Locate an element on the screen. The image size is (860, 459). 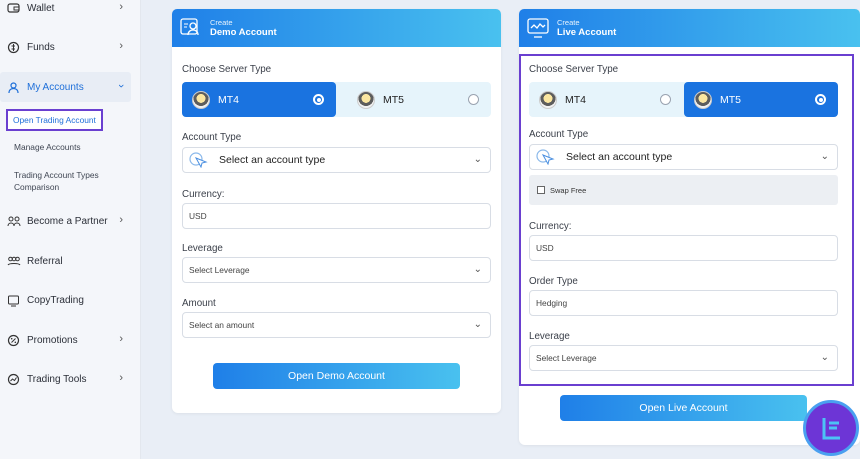
sidebar-item-label: Wallet is located at coordinates (41, 8).